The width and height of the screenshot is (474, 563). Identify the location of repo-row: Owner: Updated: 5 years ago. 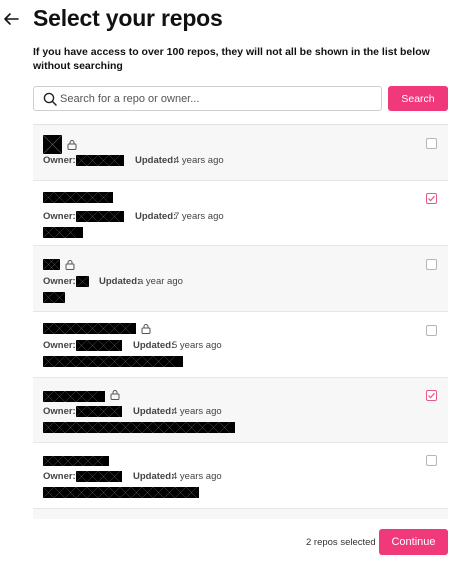
(240, 345).